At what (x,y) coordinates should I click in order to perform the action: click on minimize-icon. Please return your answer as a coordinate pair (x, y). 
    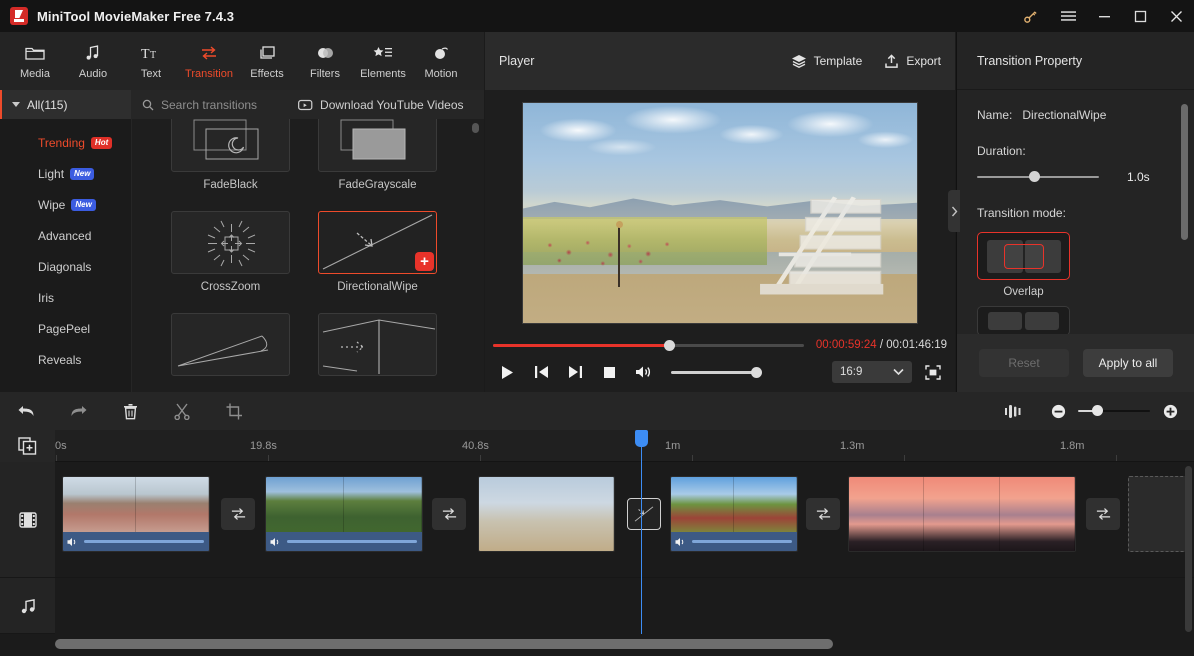
    Looking at the image, I should click on (1104, 16).